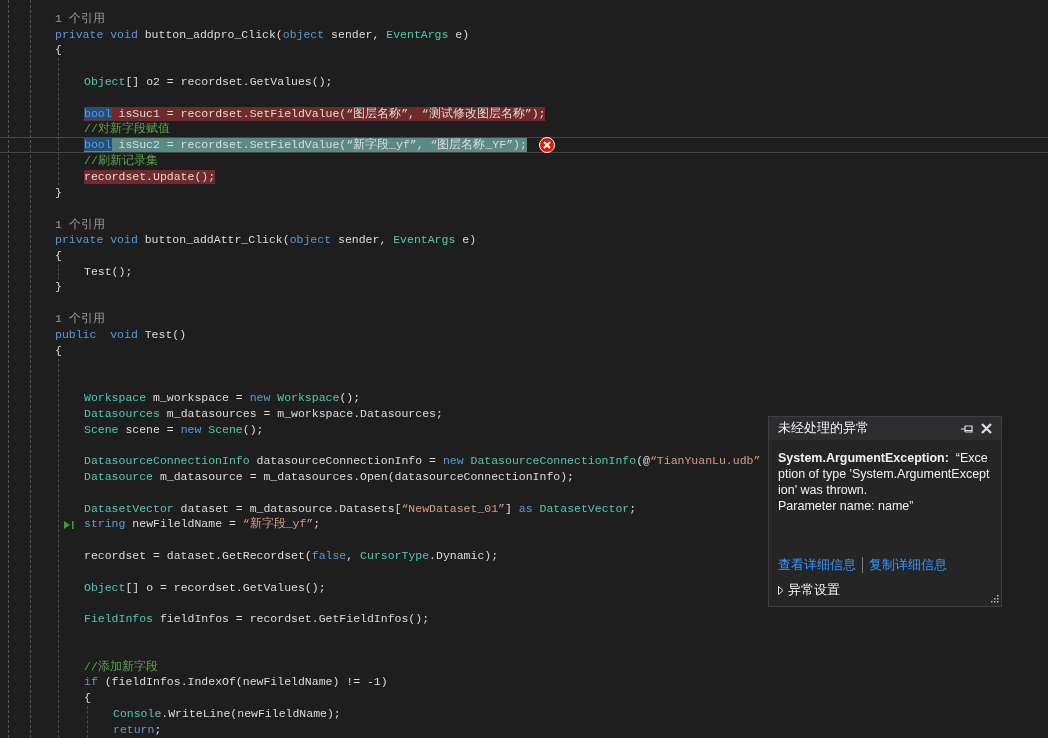 The image size is (1048, 738). What do you see at coordinates (986, 428) in the screenshot?
I see `close-icon` at bounding box center [986, 428].